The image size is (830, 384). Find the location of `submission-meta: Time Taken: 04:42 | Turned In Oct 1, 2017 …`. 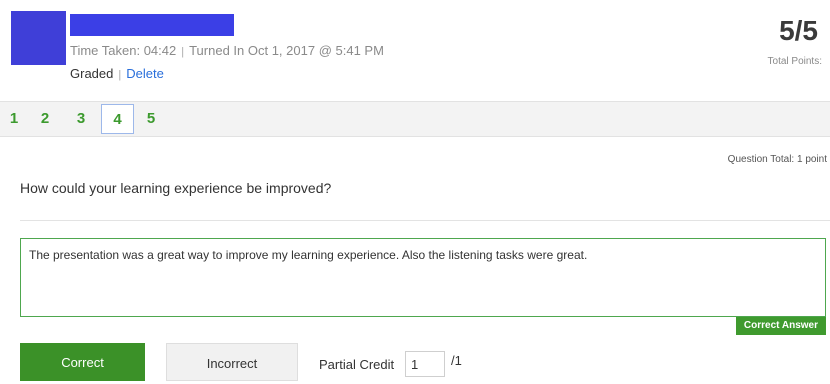

submission-meta: Time Taken: 04:42 | Turned In Oct 1, 2017 … is located at coordinates (227, 50).